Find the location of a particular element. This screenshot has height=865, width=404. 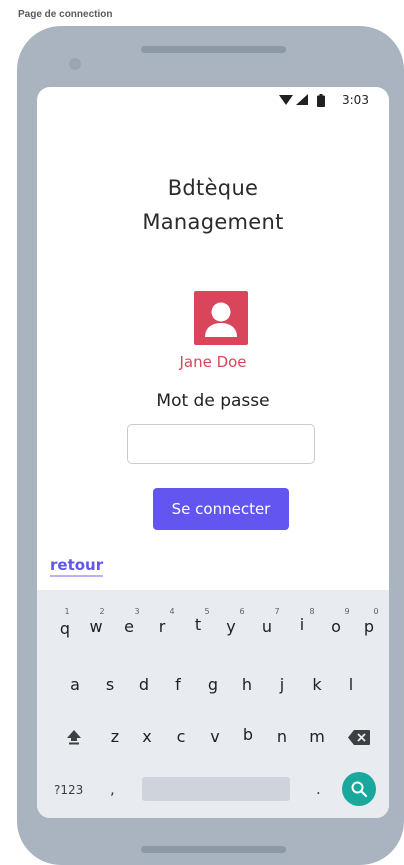

key-u: u is located at coordinates (267, 627).